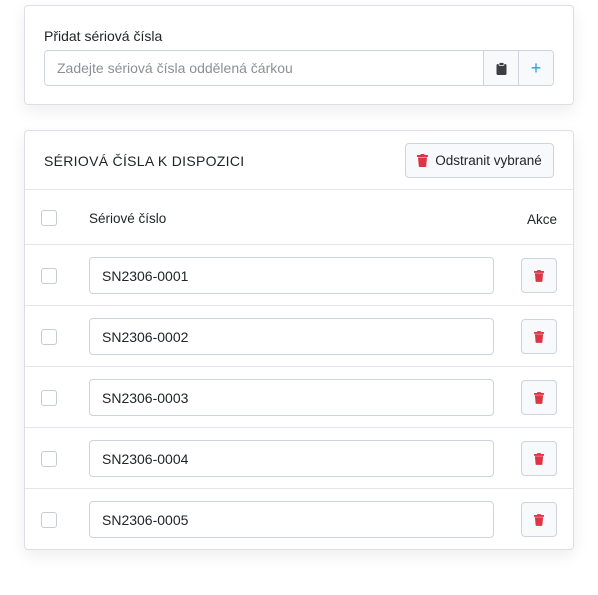 The height and width of the screenshot is (595, 598). I want to click on column-header-actions: Akce, so click(541, 219).